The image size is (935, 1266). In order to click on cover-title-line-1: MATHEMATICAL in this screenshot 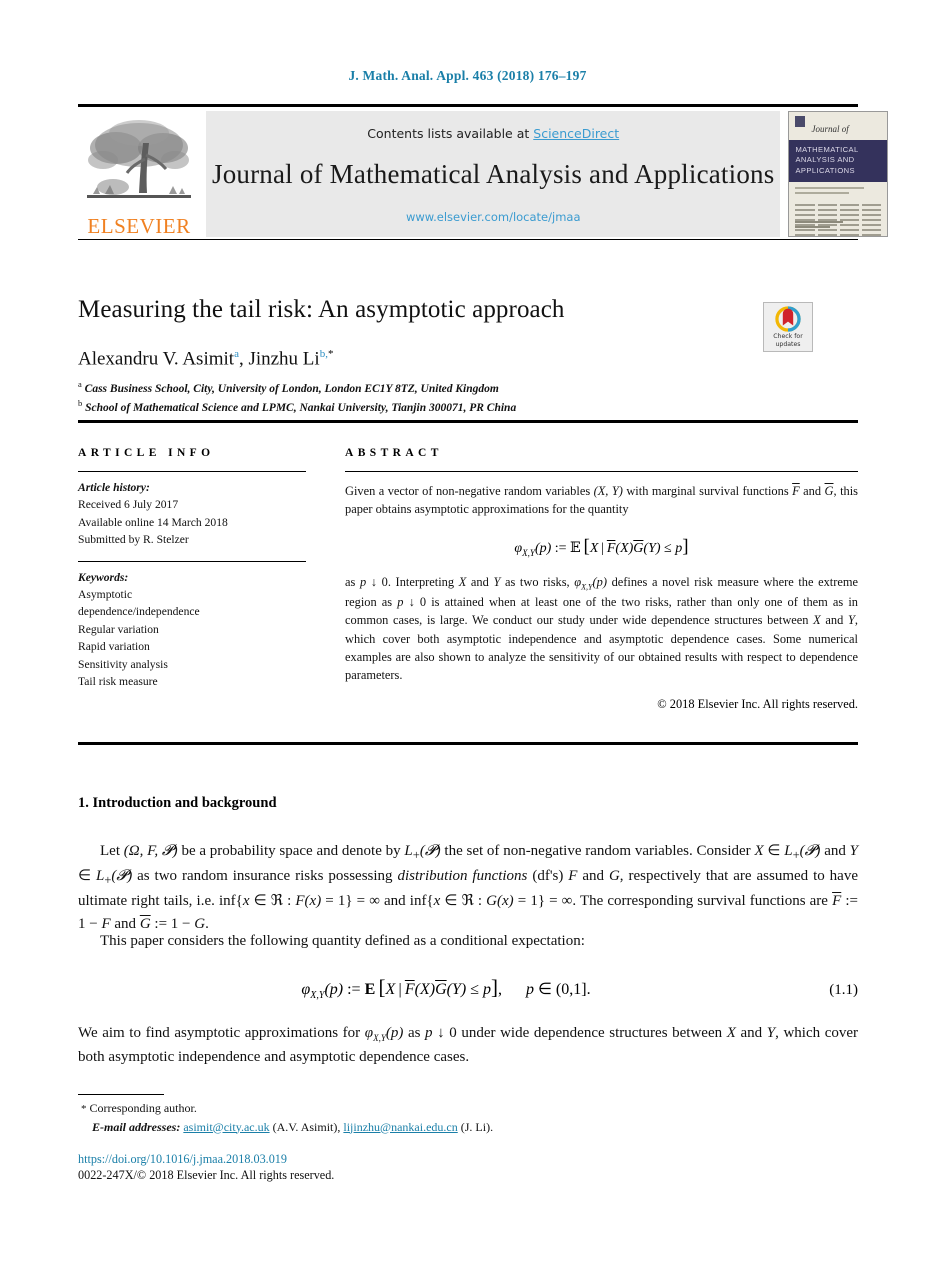, I will do `click(827, 149)`.